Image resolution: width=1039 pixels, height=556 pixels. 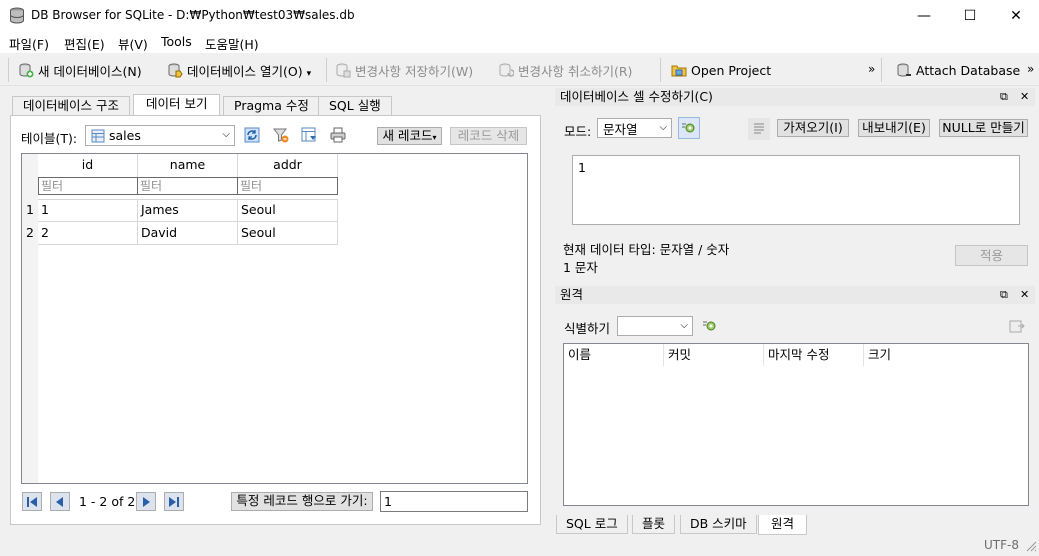 I want to click on print-button, so click(x=338, y=135).